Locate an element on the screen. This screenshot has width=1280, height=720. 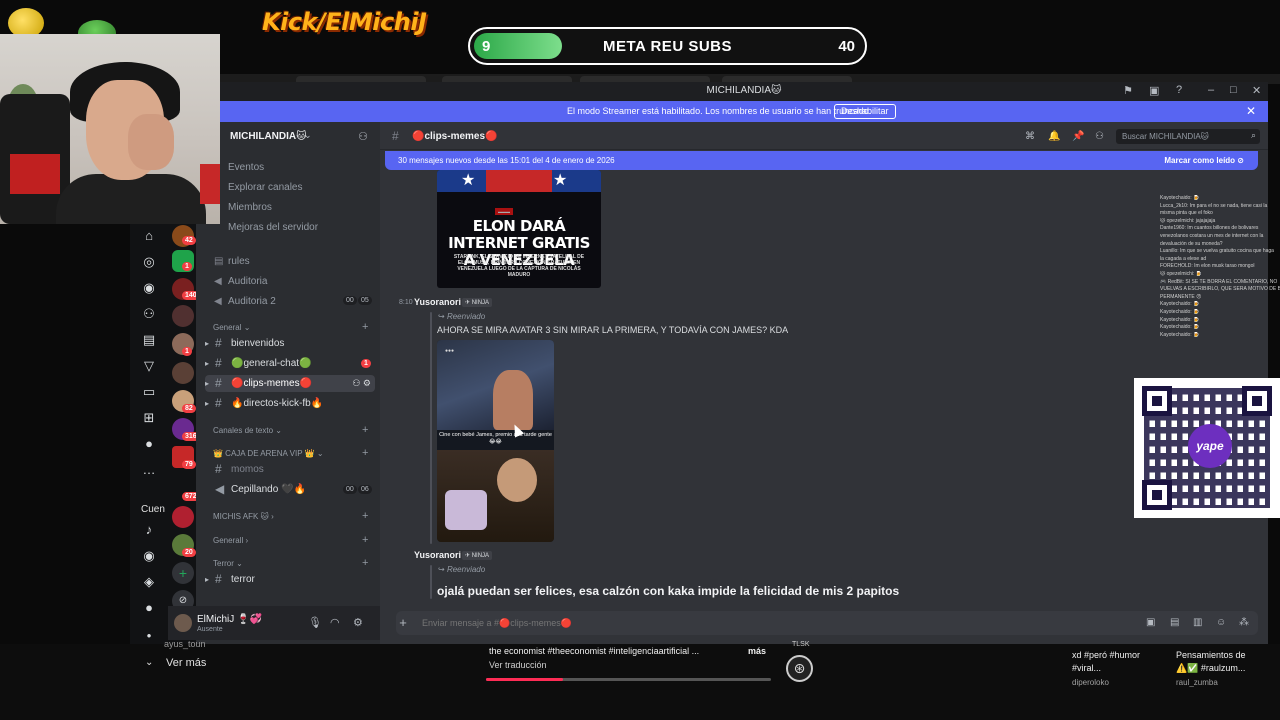
kick-chat-line: devaluación de su moneda? is located at coordinates (1191, 243).